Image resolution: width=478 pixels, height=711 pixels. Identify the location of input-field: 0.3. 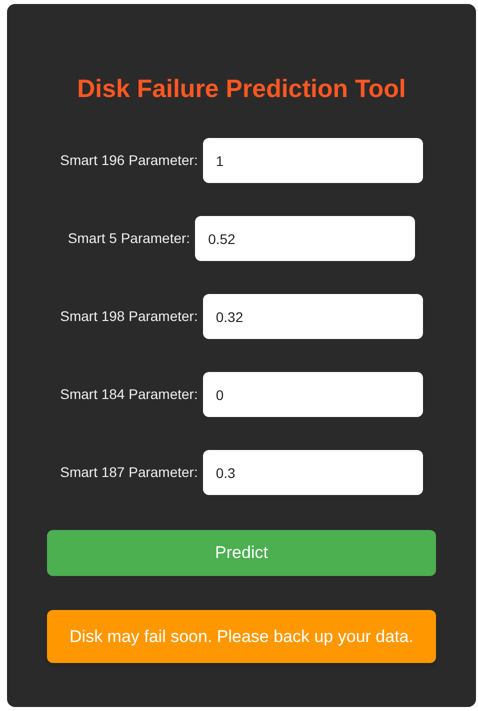
(312, 472).